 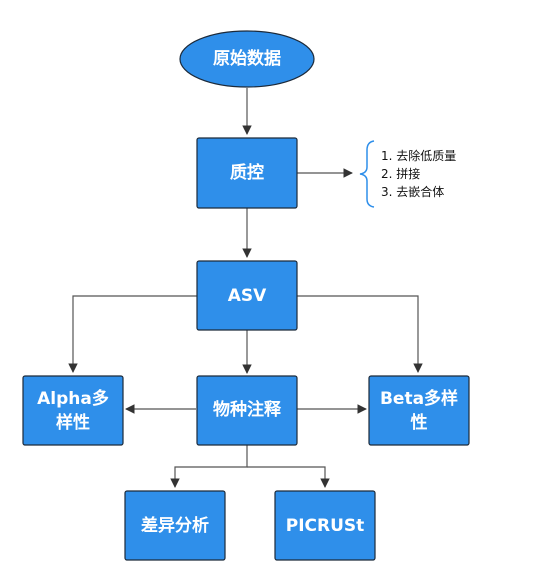 I want to click on qc-notes: 1. 去除低质量 2. 拼接 3. 去嵌合体, so click(x=407, y=174).